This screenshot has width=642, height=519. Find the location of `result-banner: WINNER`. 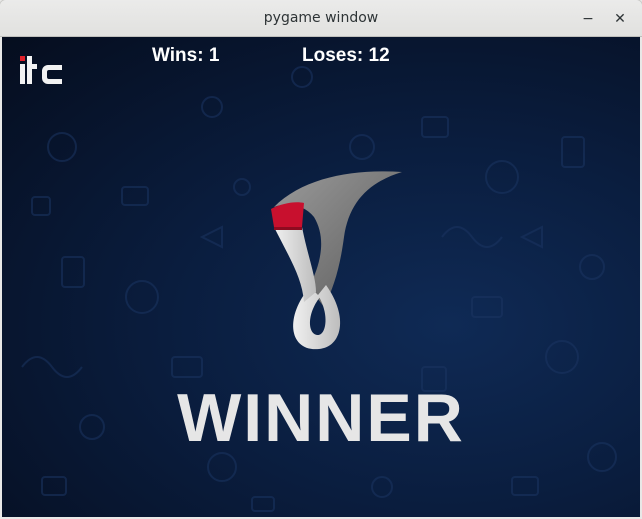

result-banner: WINNER is located at coordinates (321, 418).